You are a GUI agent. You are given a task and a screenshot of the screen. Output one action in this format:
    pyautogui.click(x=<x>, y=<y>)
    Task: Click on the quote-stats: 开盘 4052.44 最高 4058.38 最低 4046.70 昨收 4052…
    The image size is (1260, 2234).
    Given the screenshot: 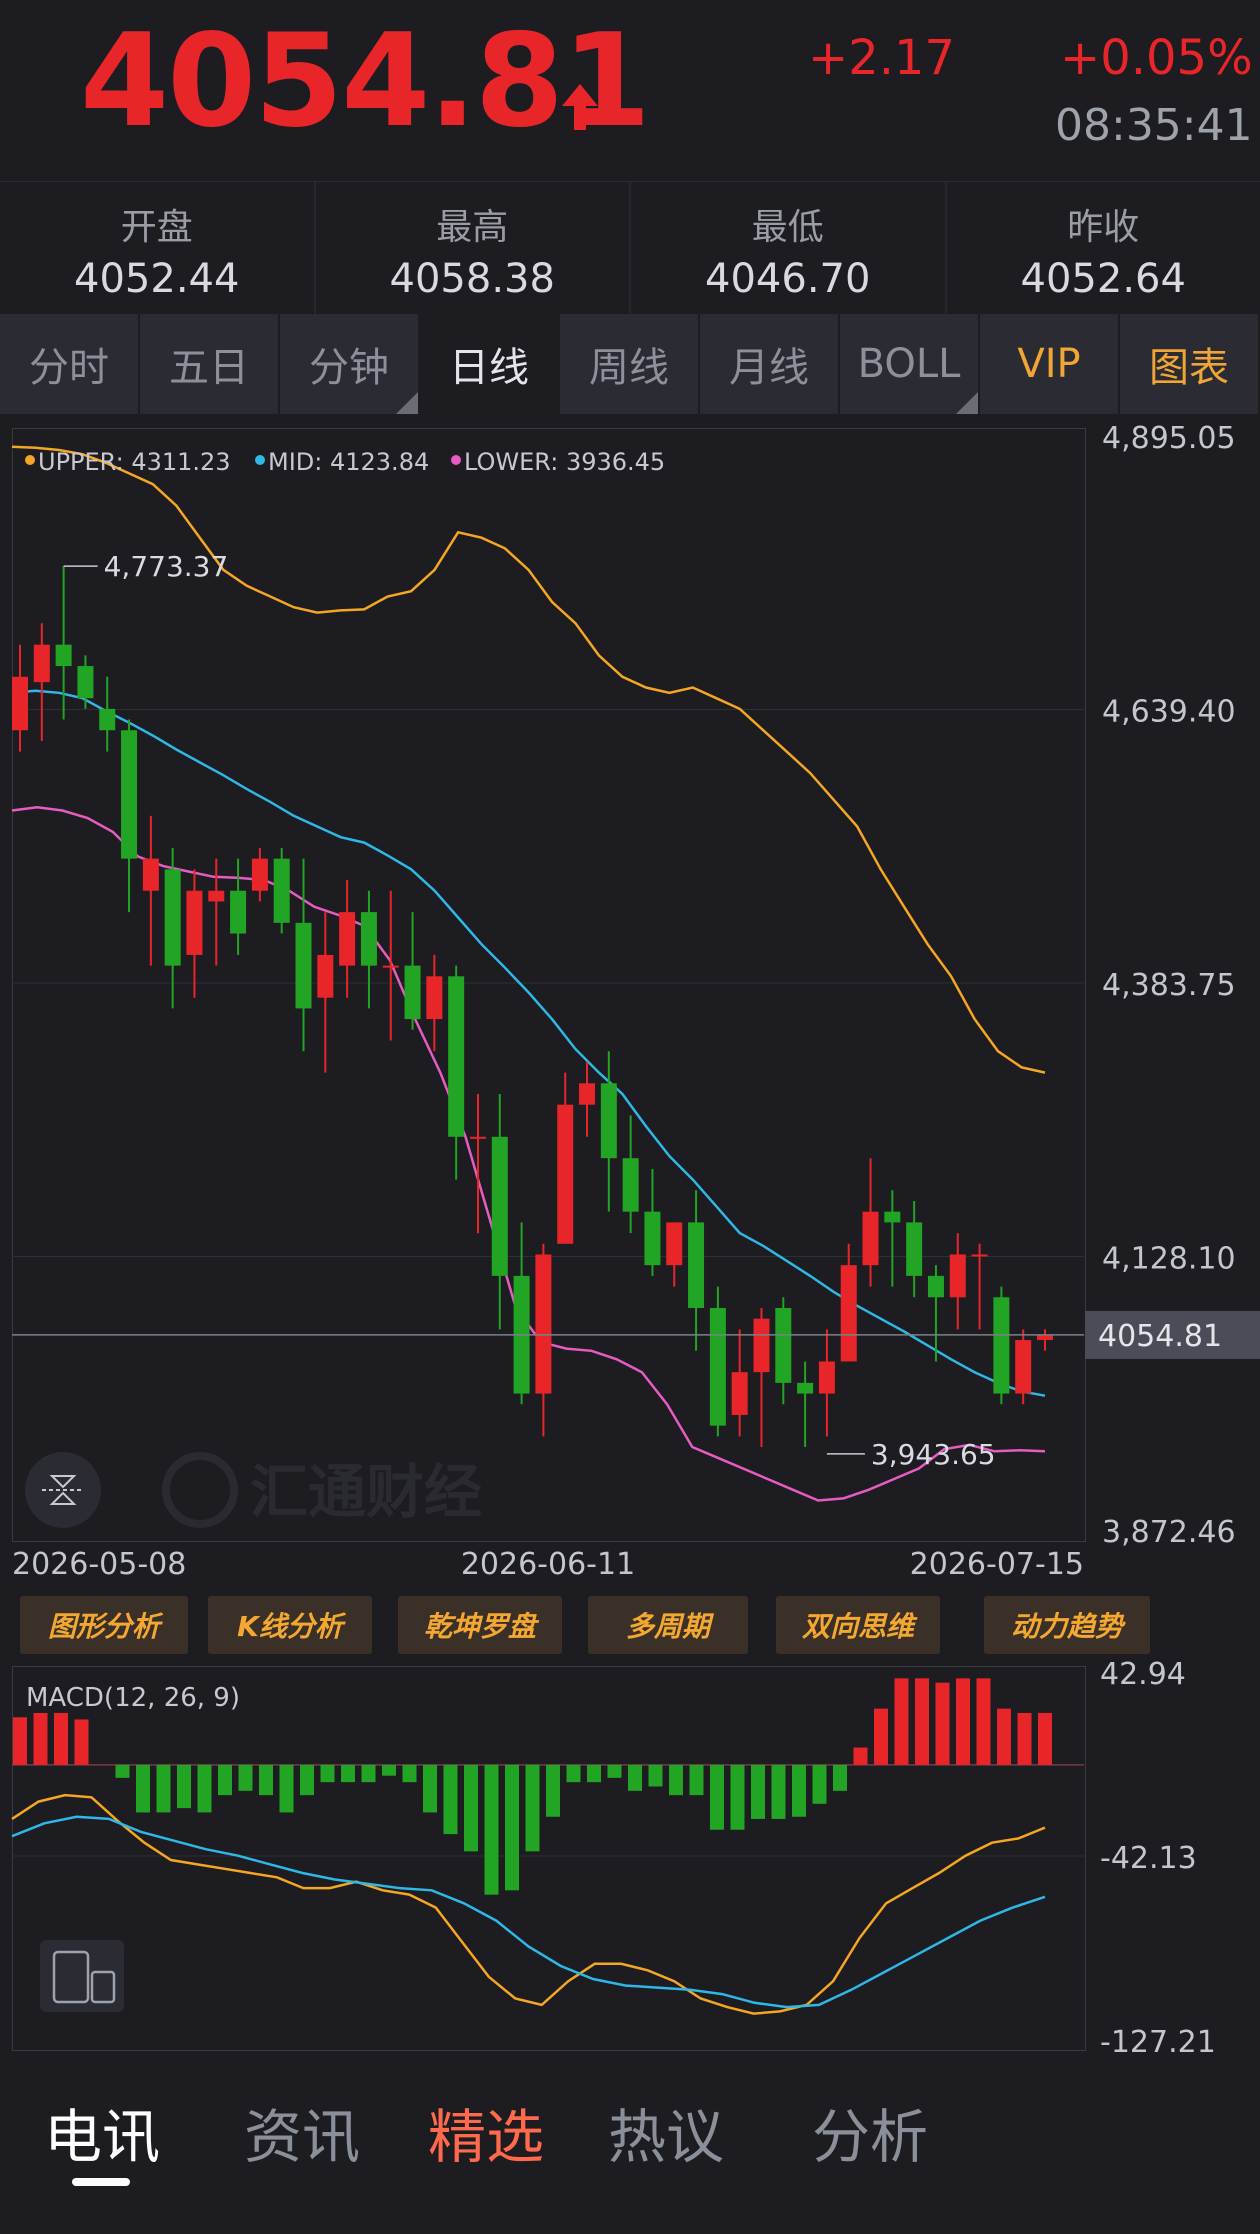 What is the action you would take?
    pyautogui.click(x=630, y=248)
    